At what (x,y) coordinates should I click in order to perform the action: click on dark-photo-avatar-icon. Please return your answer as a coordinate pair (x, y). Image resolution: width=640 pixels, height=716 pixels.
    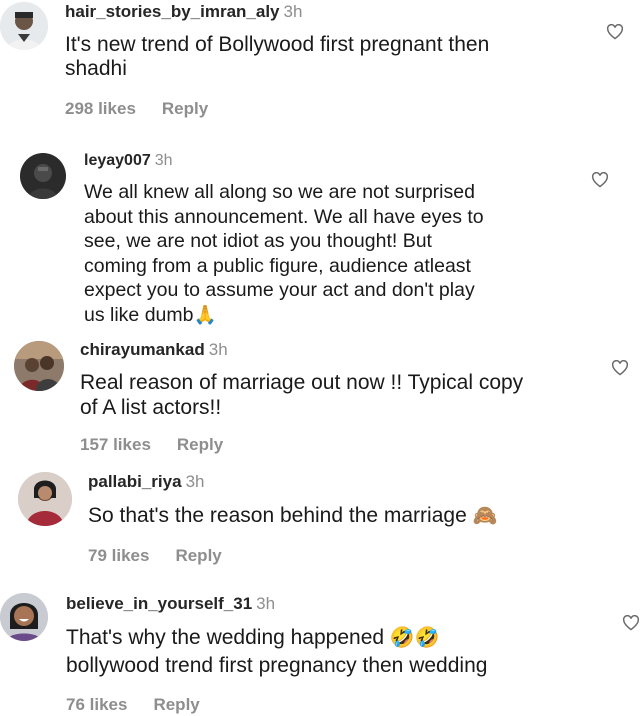
    Looking at the image, I should click on (43, 176).